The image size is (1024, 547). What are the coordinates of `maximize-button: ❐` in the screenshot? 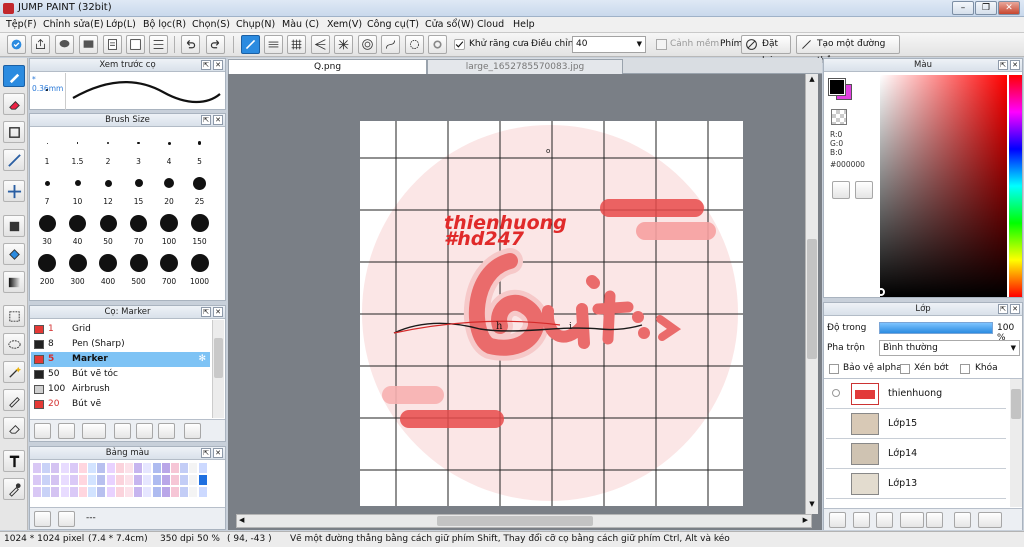 It's located at (986, 8).